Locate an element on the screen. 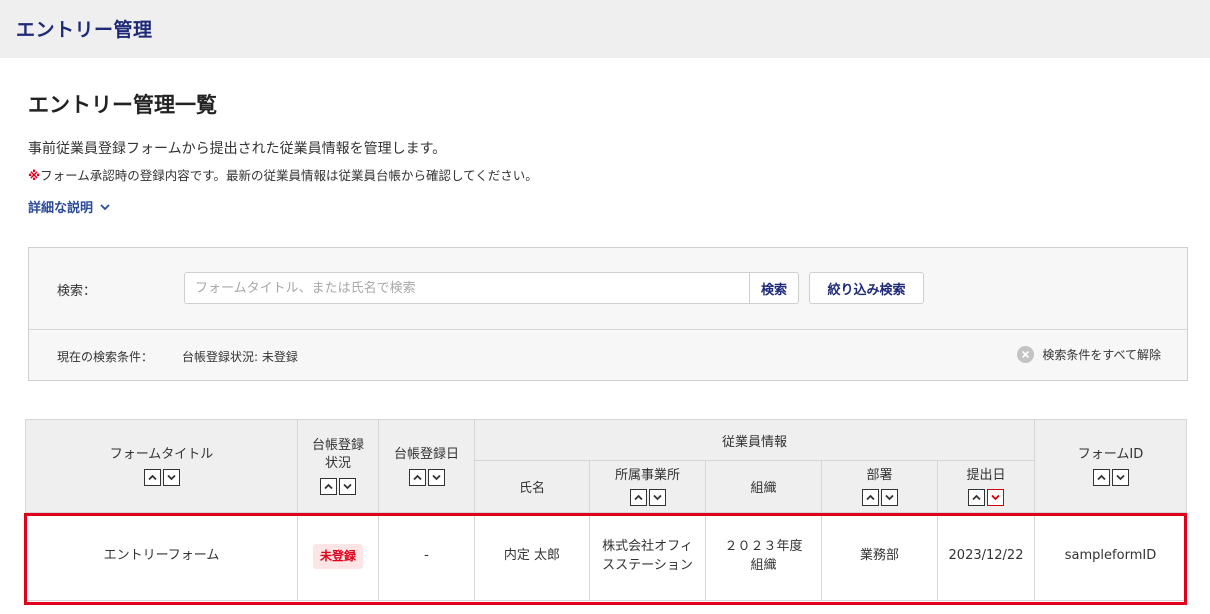  cell-office: 株式会社オフィスステーション is located at coordinates (647, 556).